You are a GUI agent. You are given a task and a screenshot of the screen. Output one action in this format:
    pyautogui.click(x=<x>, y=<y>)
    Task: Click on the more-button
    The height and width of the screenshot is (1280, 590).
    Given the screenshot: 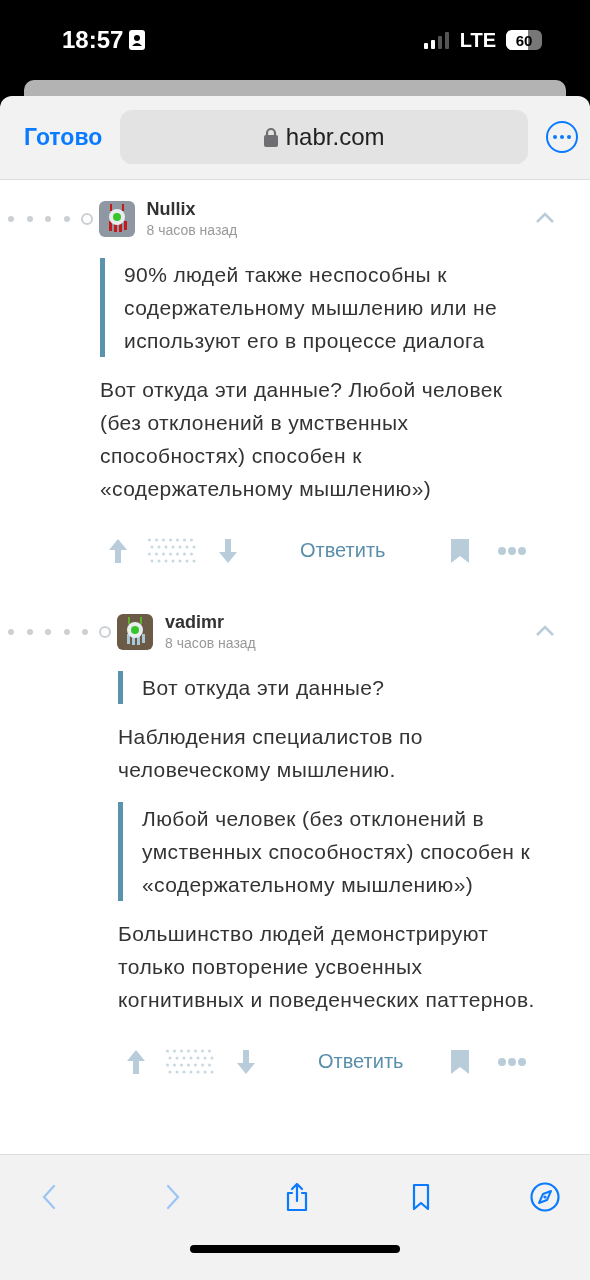 What is the action you would take?
    pyautogui.click(x=562, y=137)
    